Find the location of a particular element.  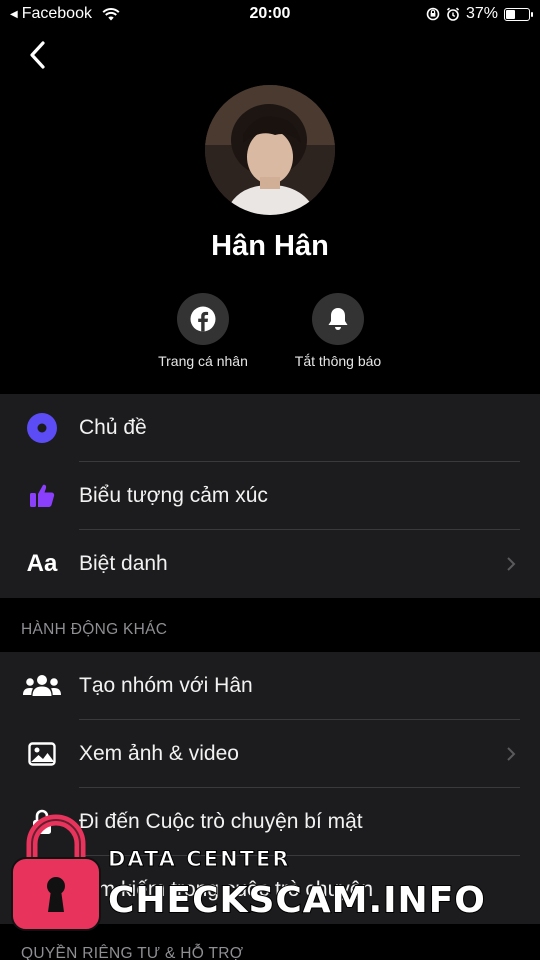

mute-notifications-button is located at coordinates (338, 319).